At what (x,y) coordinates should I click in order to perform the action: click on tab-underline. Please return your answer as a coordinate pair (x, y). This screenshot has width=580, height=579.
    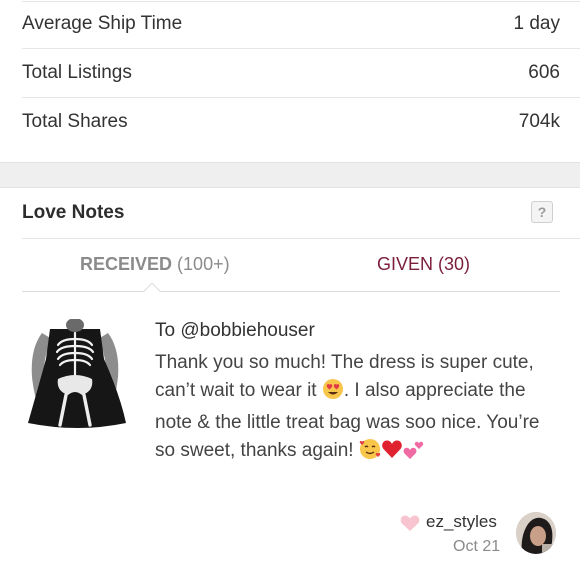
    Looking at the image, I should click on (291, 291).